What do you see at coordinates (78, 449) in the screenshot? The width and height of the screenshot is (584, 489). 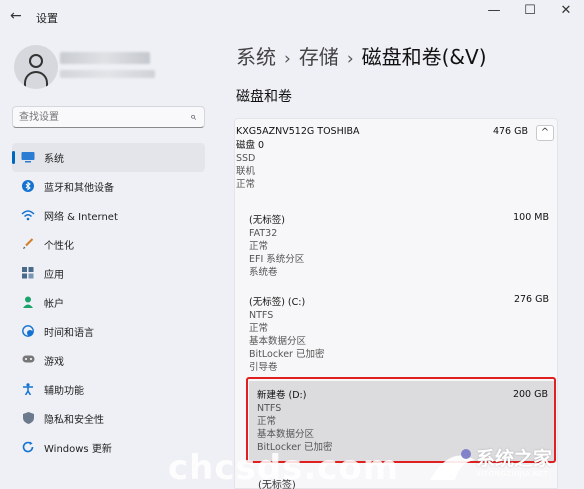 I see `sidebar-item-label: Windows 更新` at bounding box center [78, 449].